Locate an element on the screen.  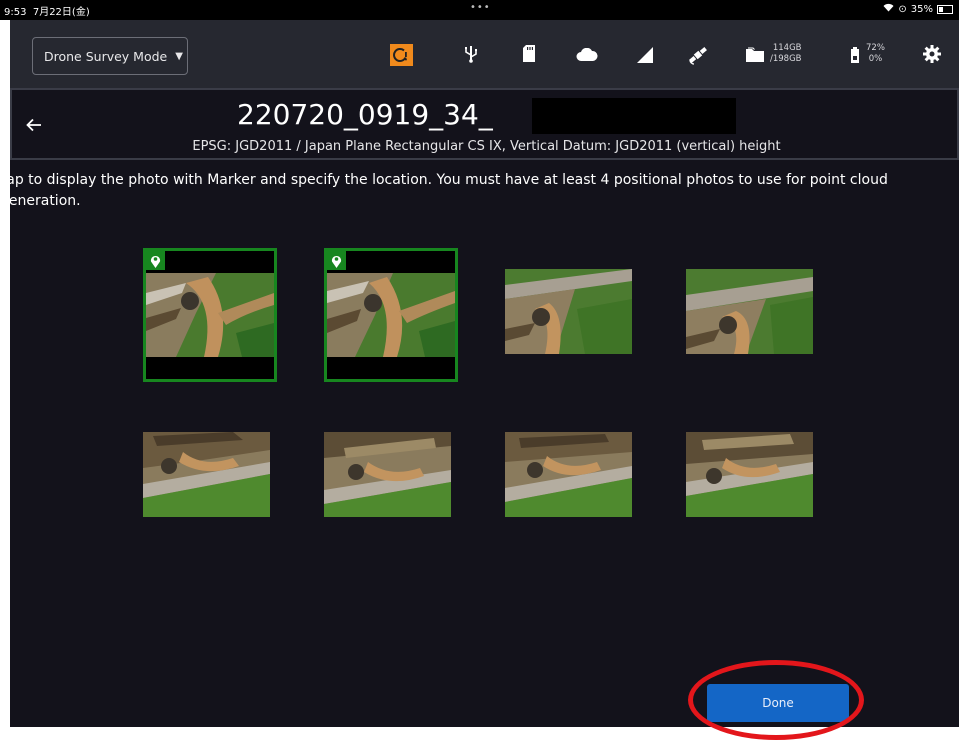
mode-dropdown-label: Drone Survey Mode is located at coordinates (106, 56).